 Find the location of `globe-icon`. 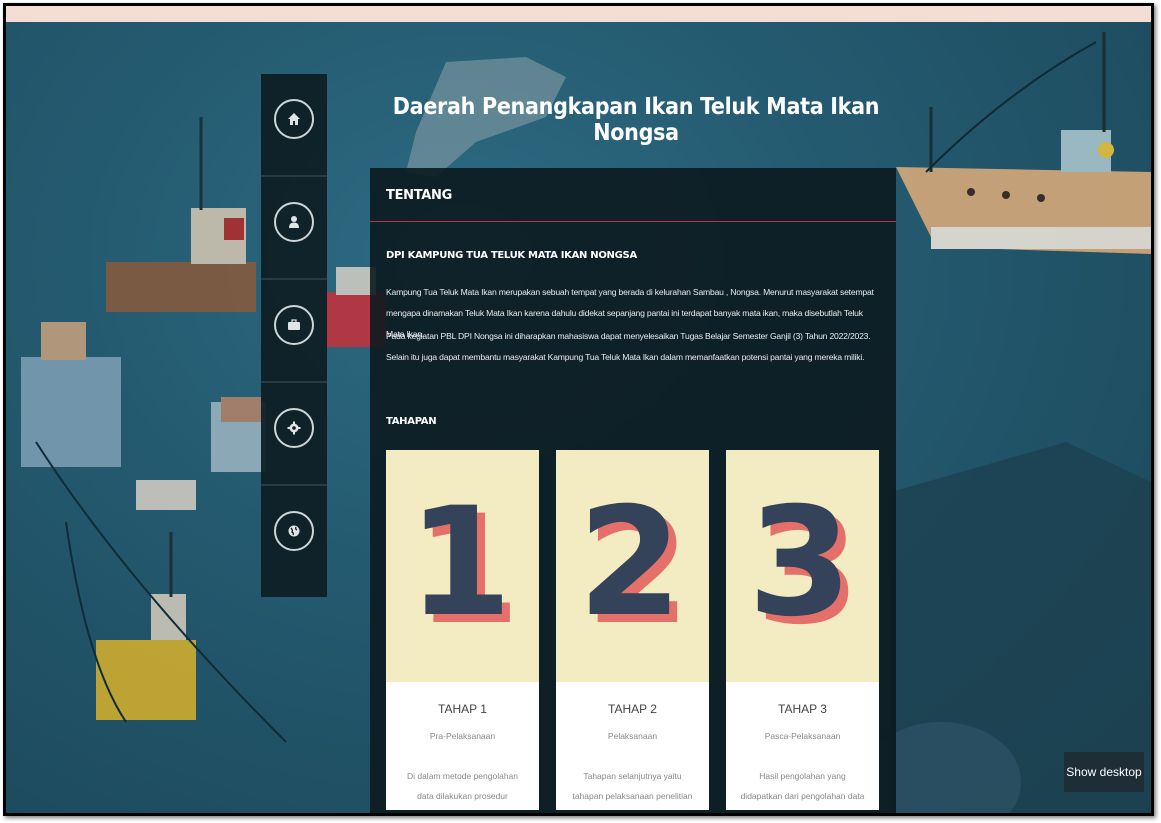

globe-icon is located at coordinates (294, 531).